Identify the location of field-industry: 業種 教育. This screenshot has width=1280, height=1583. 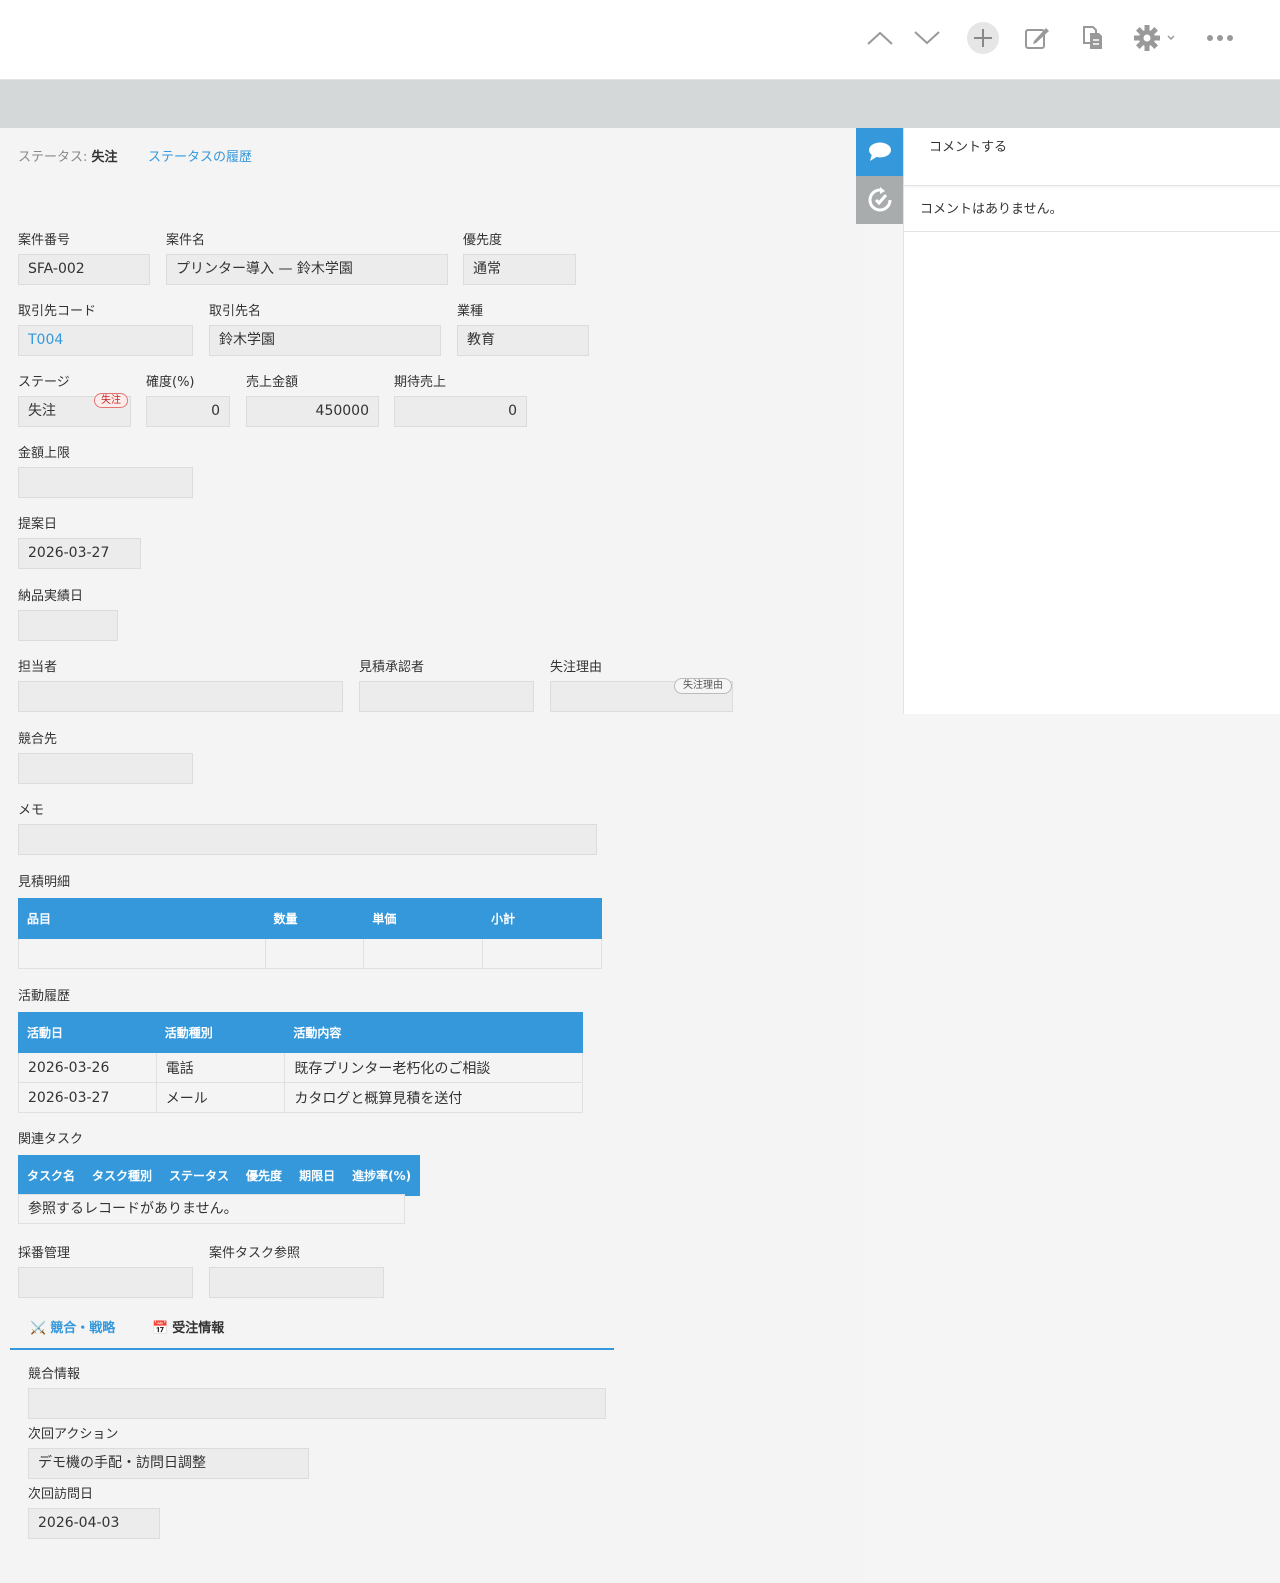
(523, 329).